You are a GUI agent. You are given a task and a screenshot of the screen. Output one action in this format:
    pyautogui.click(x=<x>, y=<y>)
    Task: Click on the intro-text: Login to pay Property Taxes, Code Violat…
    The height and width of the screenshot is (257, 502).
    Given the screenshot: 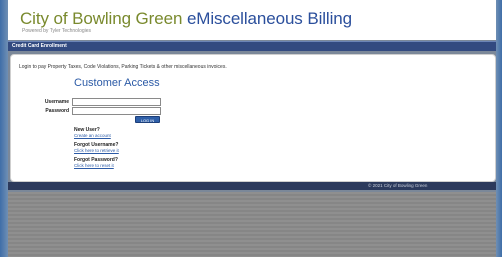 What is the action you would take?
    pyautogui.click(x=123, y=67)
    